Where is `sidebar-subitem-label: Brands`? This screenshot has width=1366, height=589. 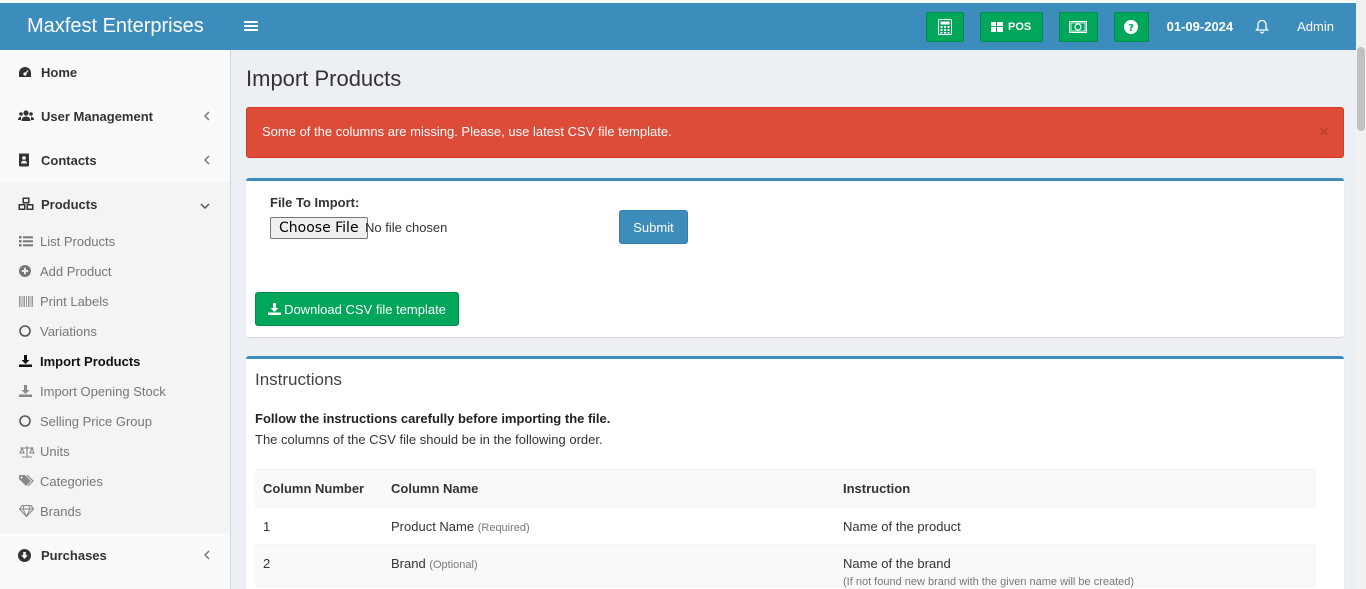
sidebar-subitem-label: Brands is located at coordinates (61, 511).